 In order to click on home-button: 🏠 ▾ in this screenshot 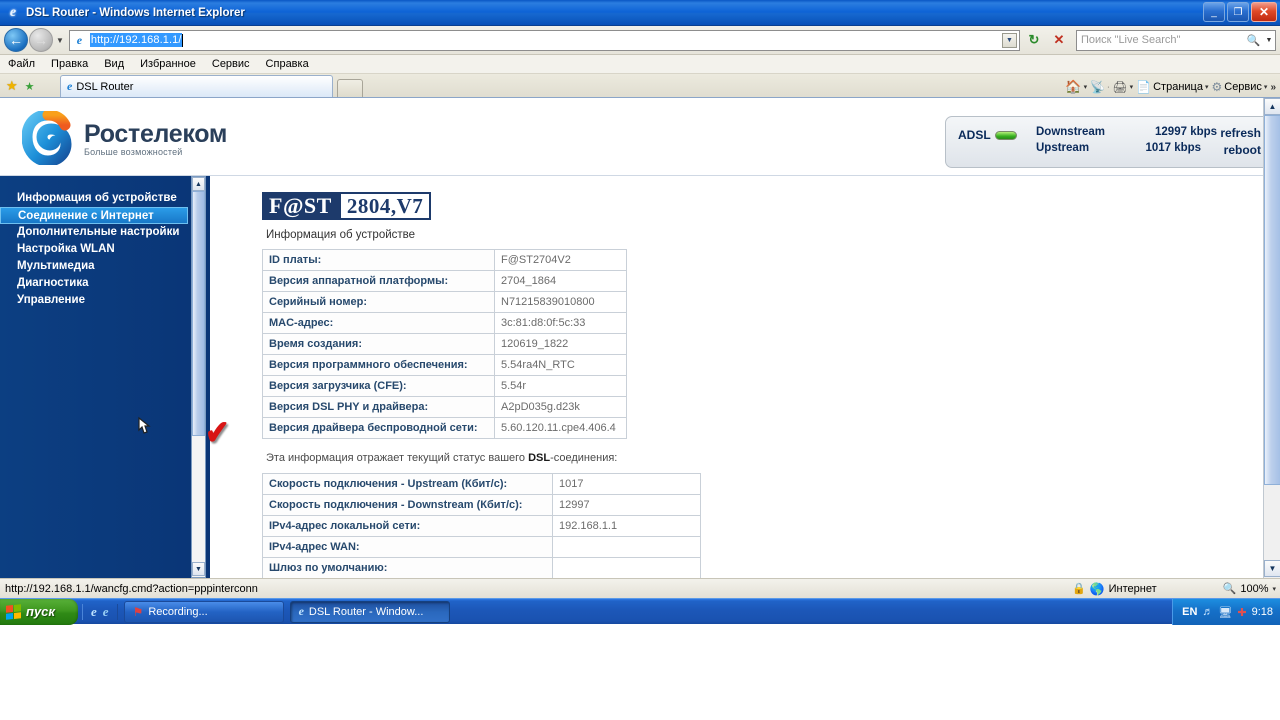, I will do `click(1076, 87)`.